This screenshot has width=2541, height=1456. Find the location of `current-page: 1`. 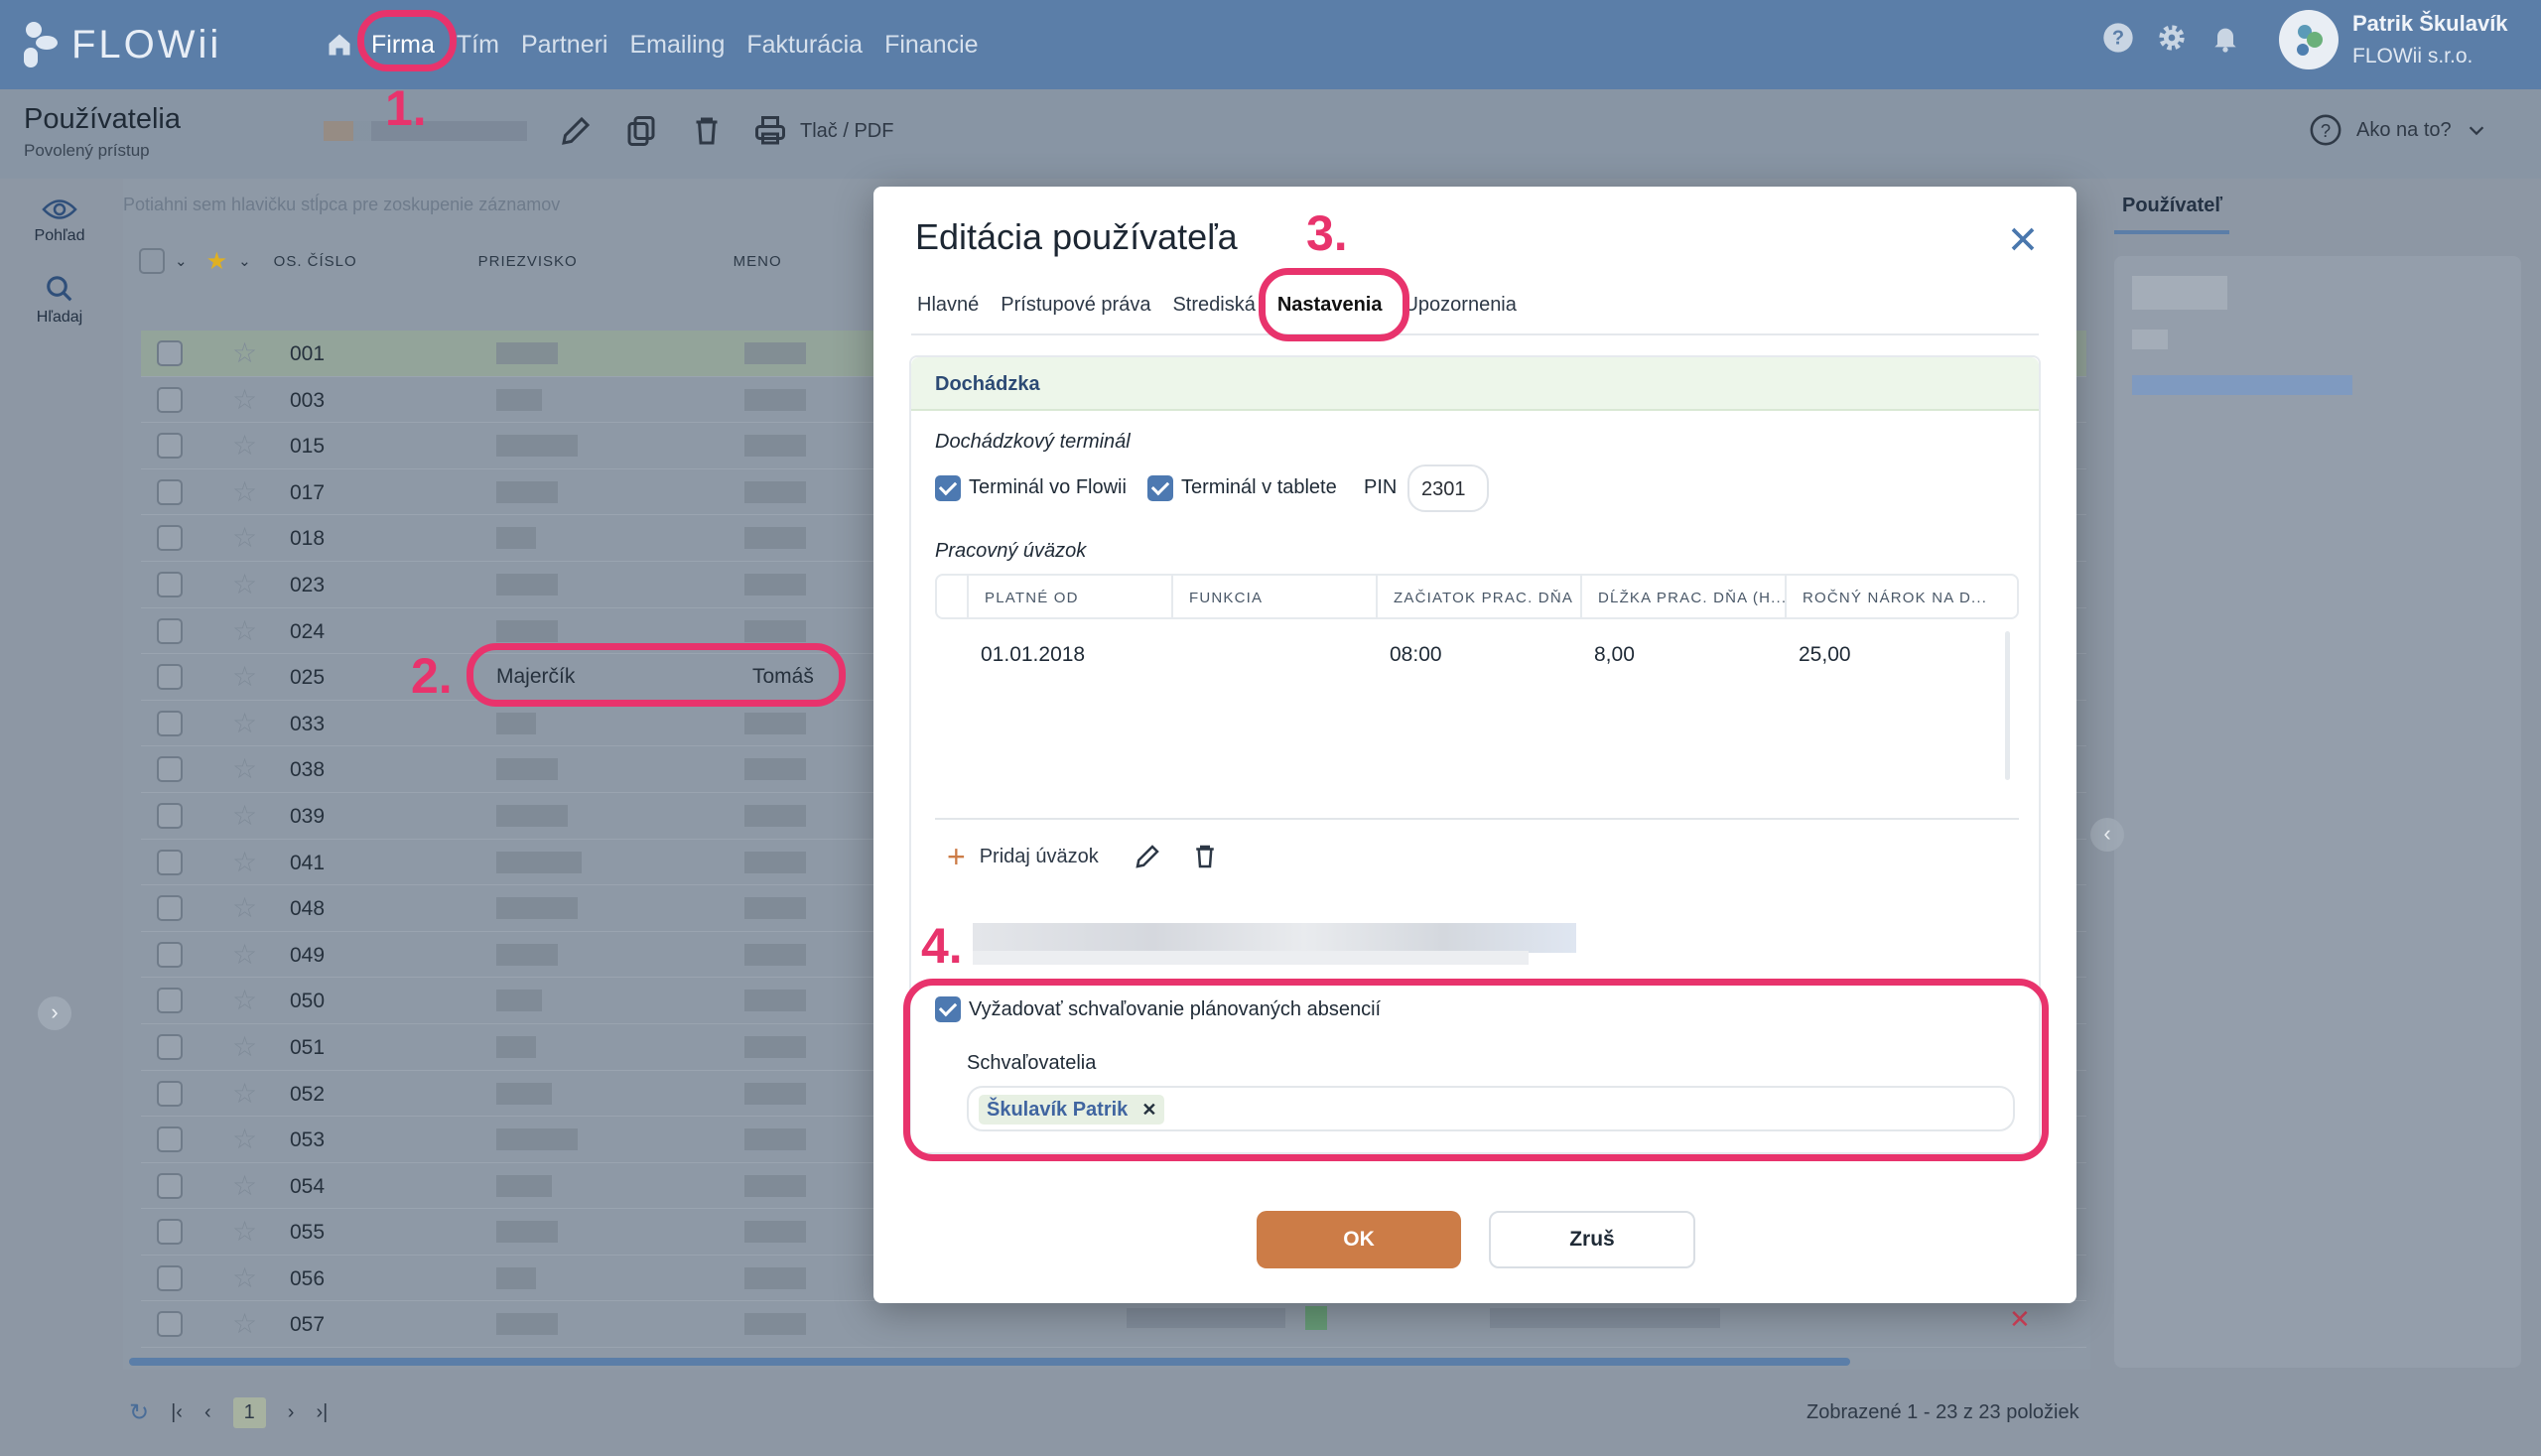

current-page: 1 is located at coordinates (249, 1412).